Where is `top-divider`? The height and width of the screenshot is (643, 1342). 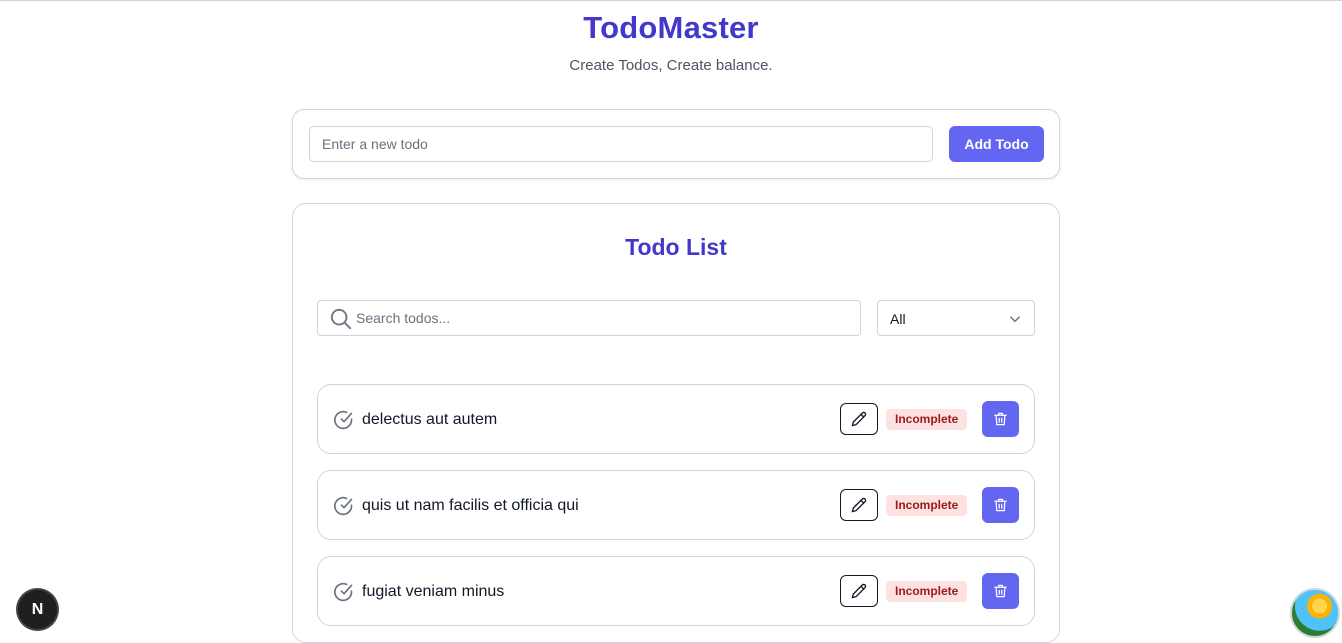 top-divider is located at coordinates (671, 0).